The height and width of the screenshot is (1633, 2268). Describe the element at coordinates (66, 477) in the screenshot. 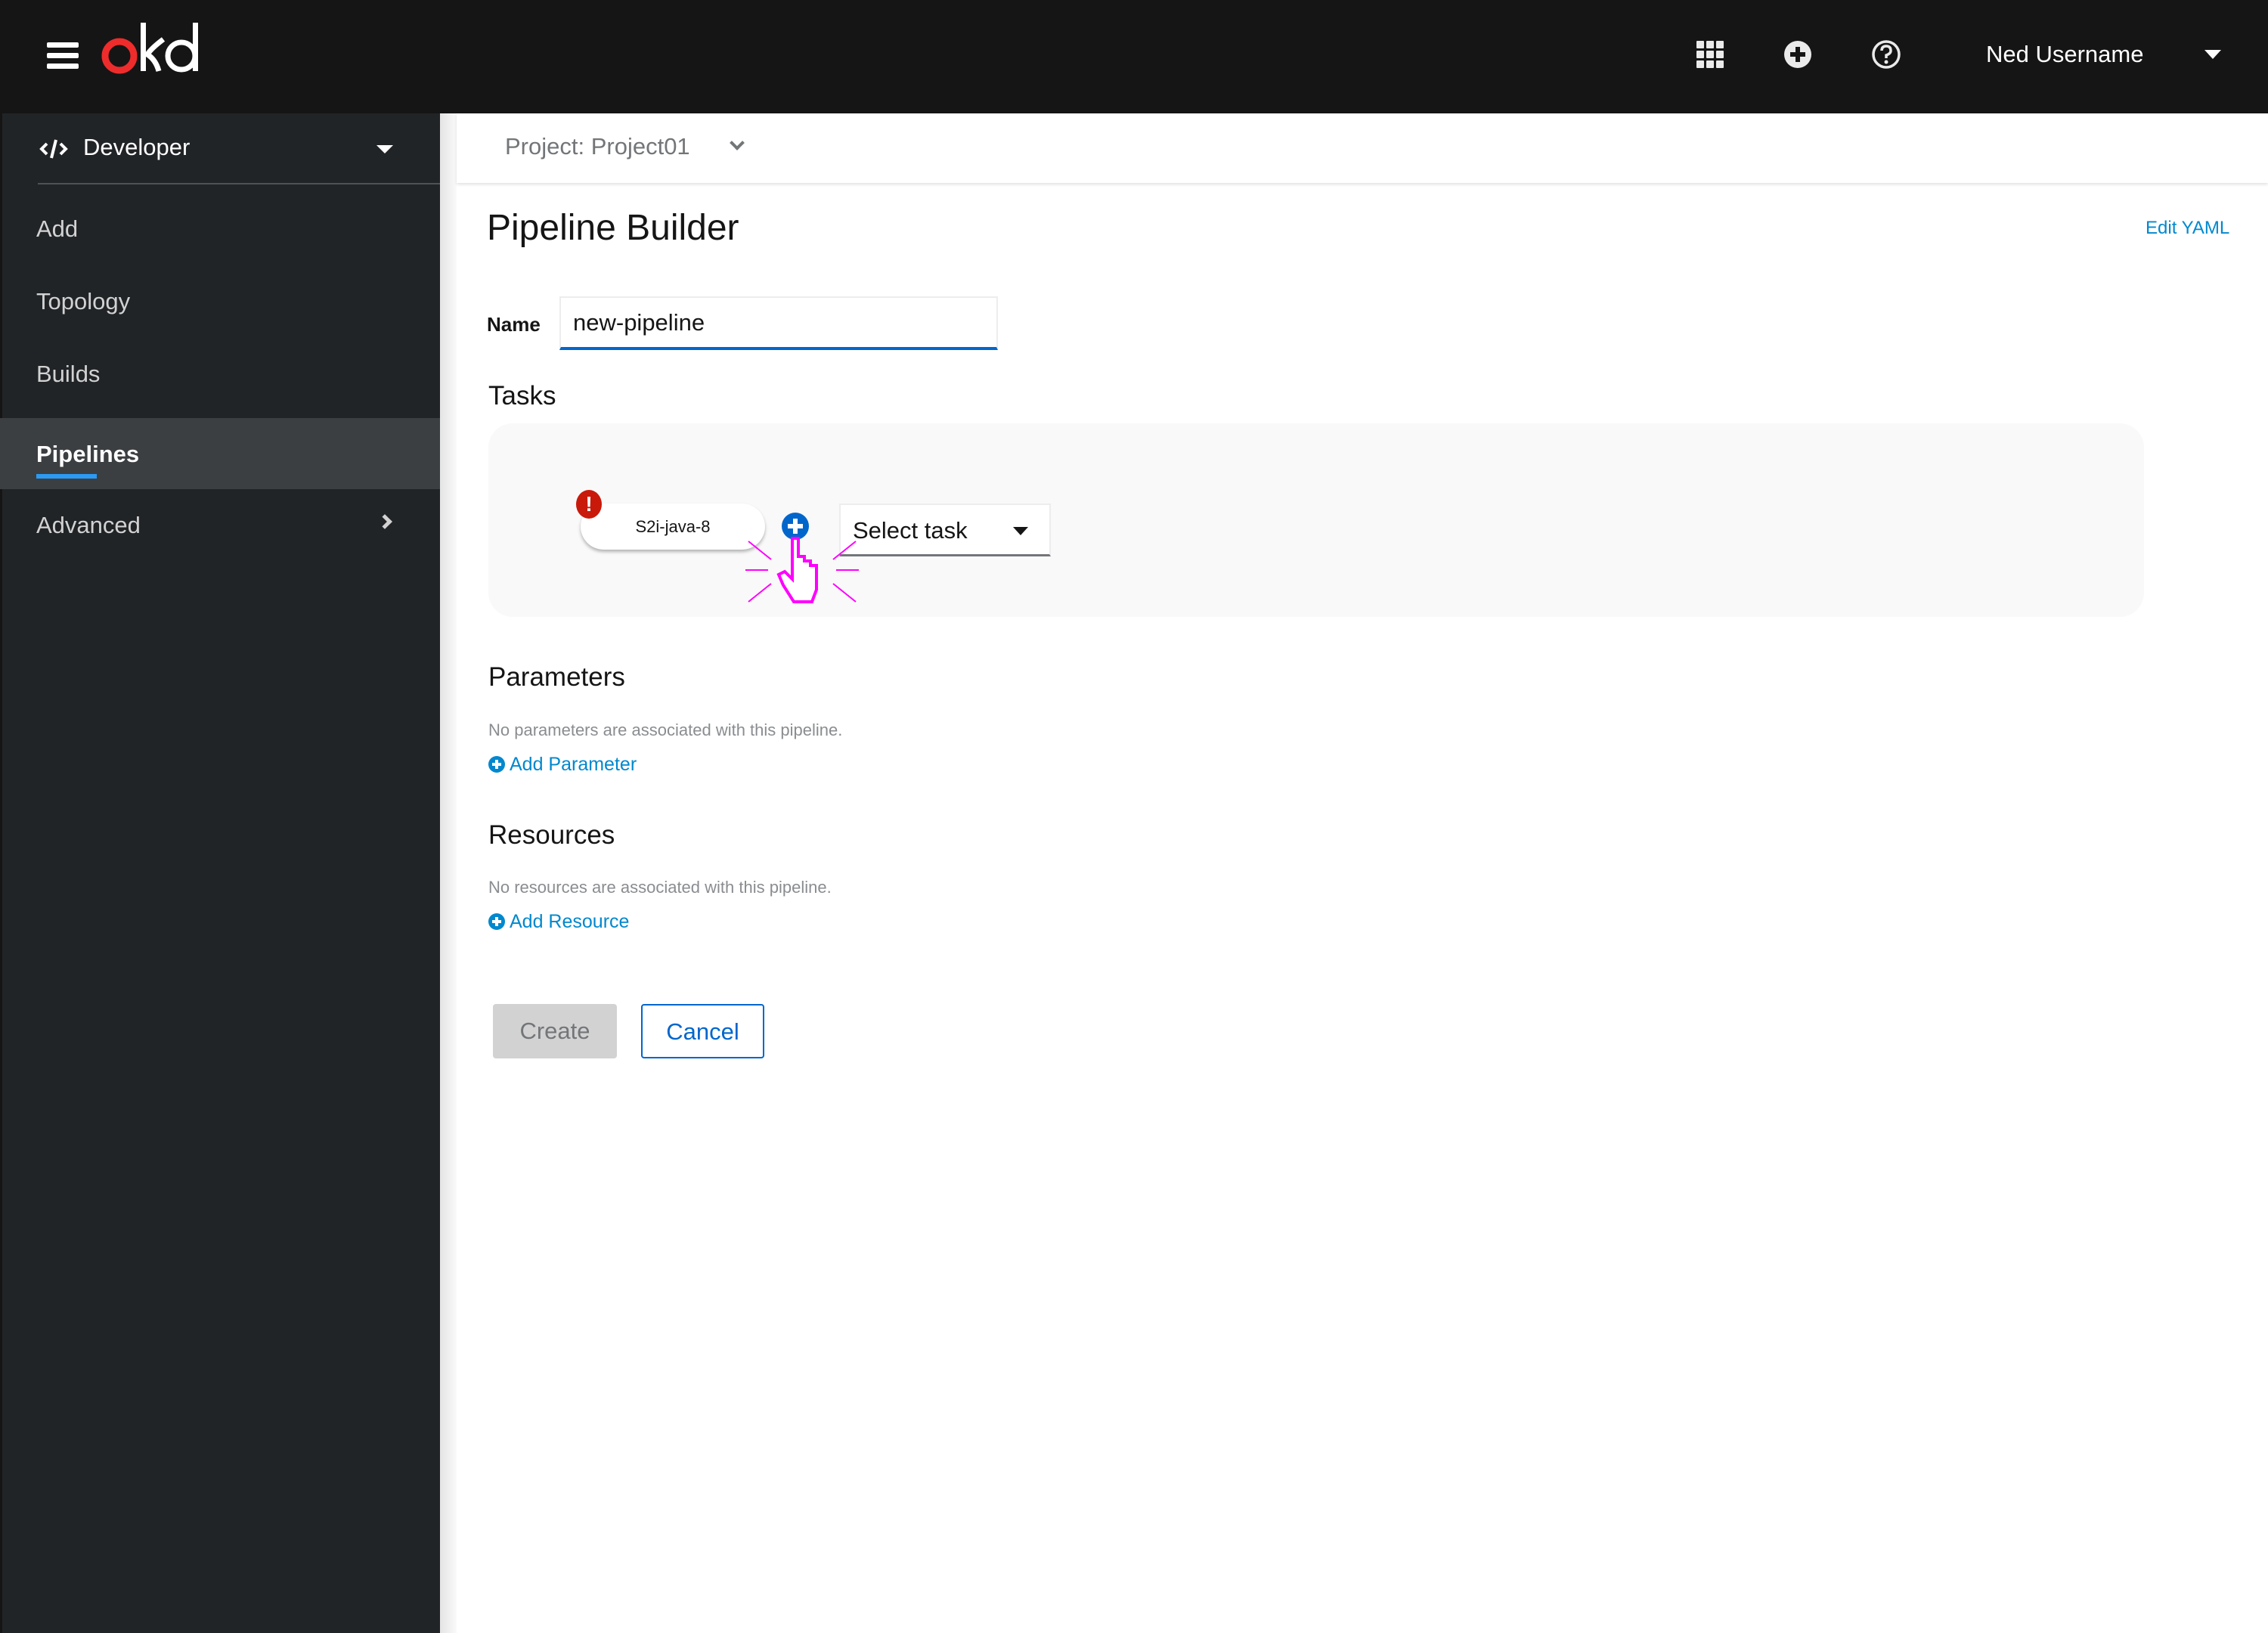

I see `active-indicator` at that location.